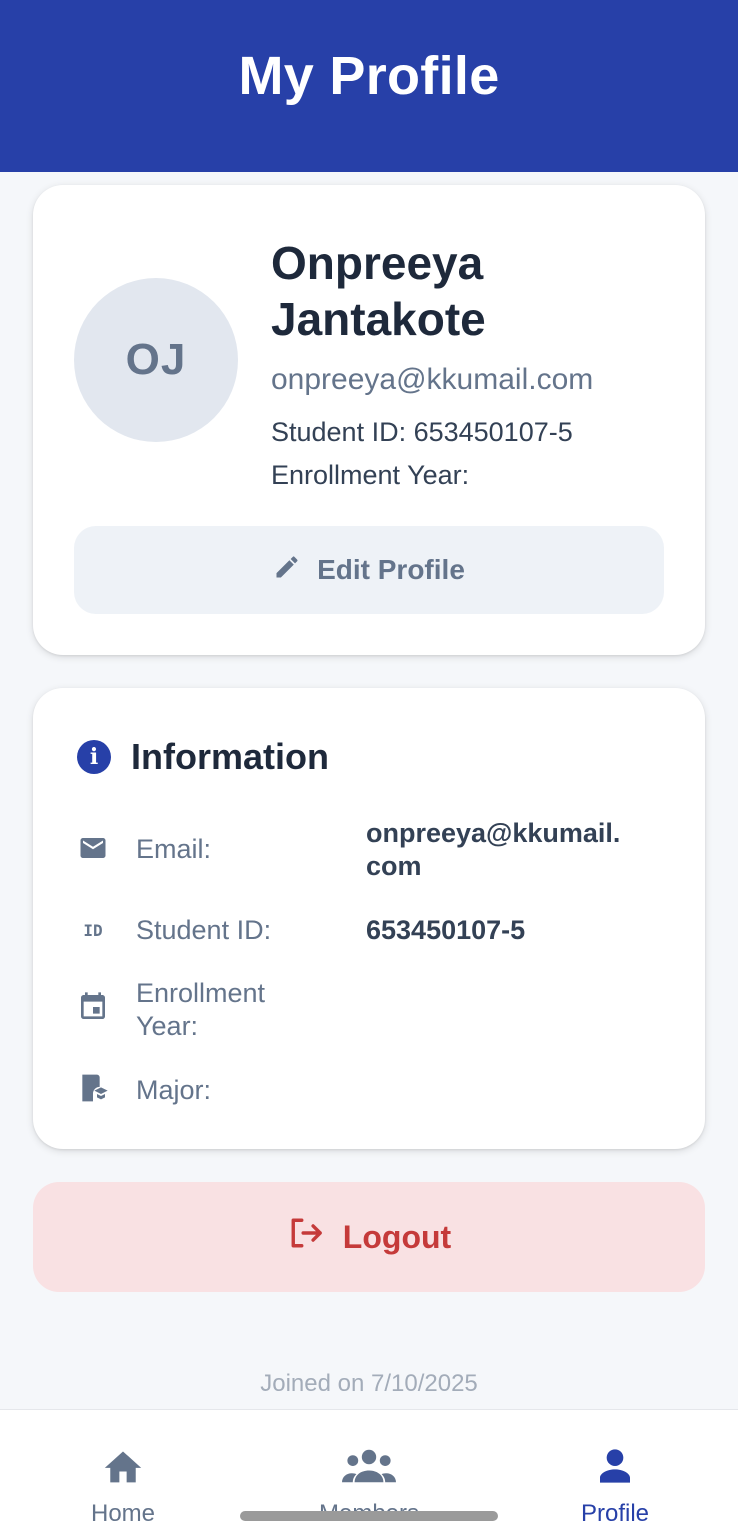  What do you see at coordinates (123, 1466) in the screenshot?
I see `home-icon` at bounding box center [123, 1466].